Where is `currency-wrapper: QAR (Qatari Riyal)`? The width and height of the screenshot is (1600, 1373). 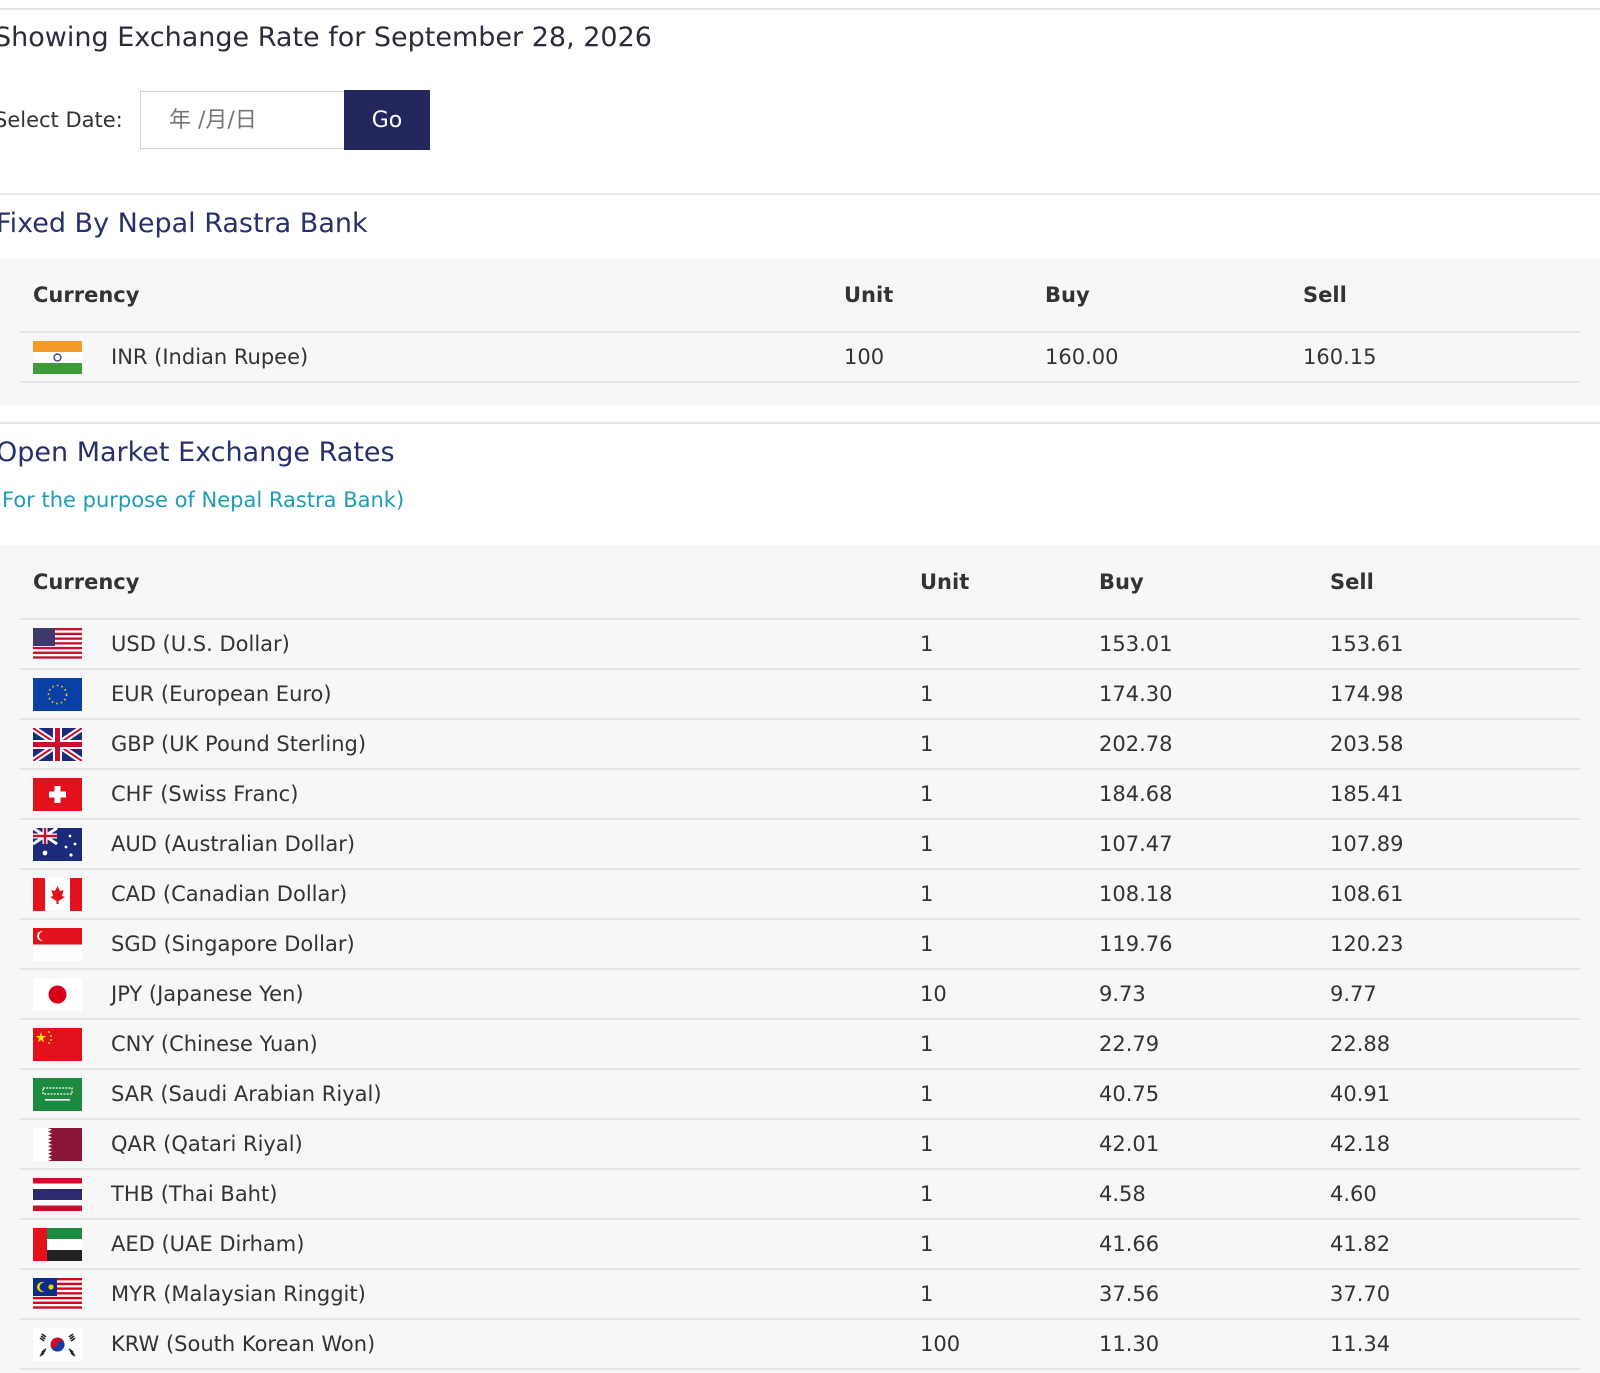 currency-wrapper: QAR (Qatari Riyal) is located at coordinates (470, 1144).